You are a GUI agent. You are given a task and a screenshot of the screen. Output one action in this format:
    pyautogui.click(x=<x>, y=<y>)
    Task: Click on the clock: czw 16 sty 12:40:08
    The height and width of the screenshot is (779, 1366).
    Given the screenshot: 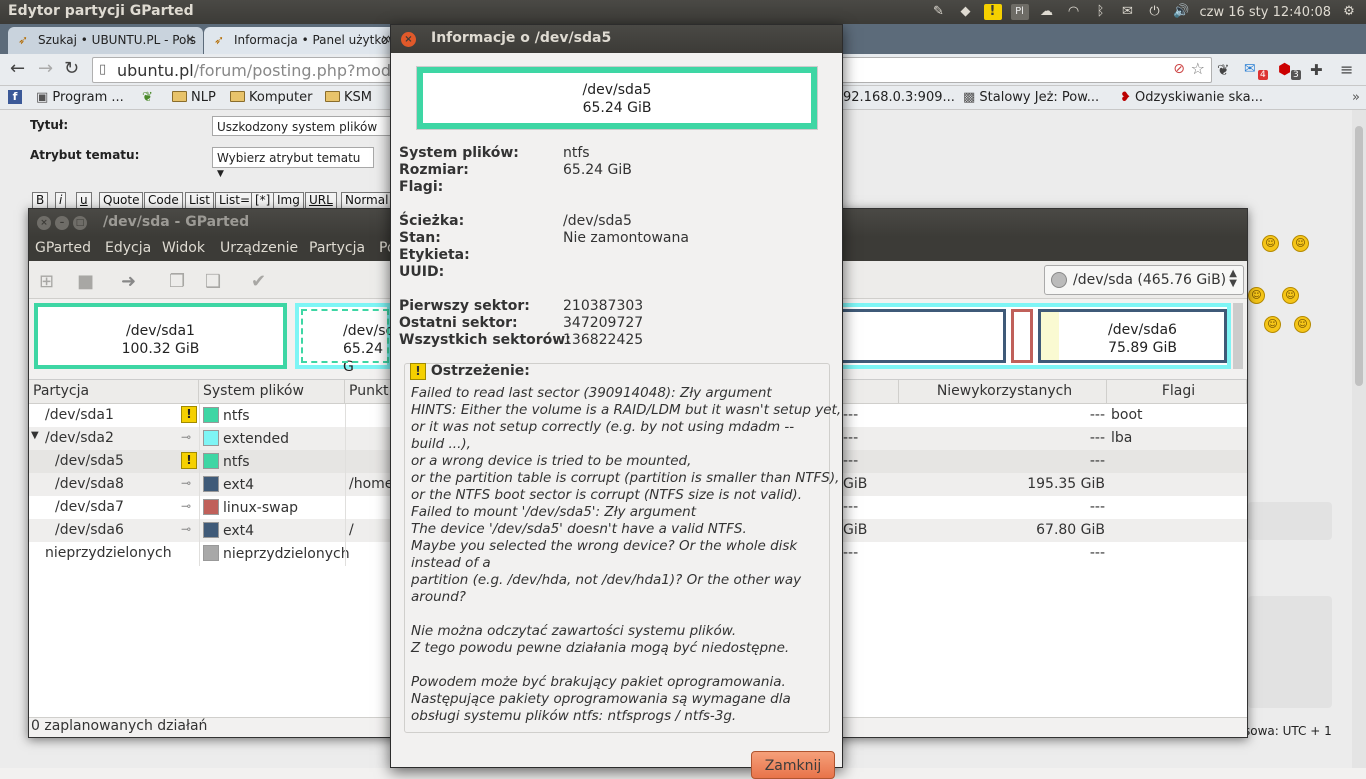 What is the action you would take?
    pyautogui.click(x=1266, y=12)
    